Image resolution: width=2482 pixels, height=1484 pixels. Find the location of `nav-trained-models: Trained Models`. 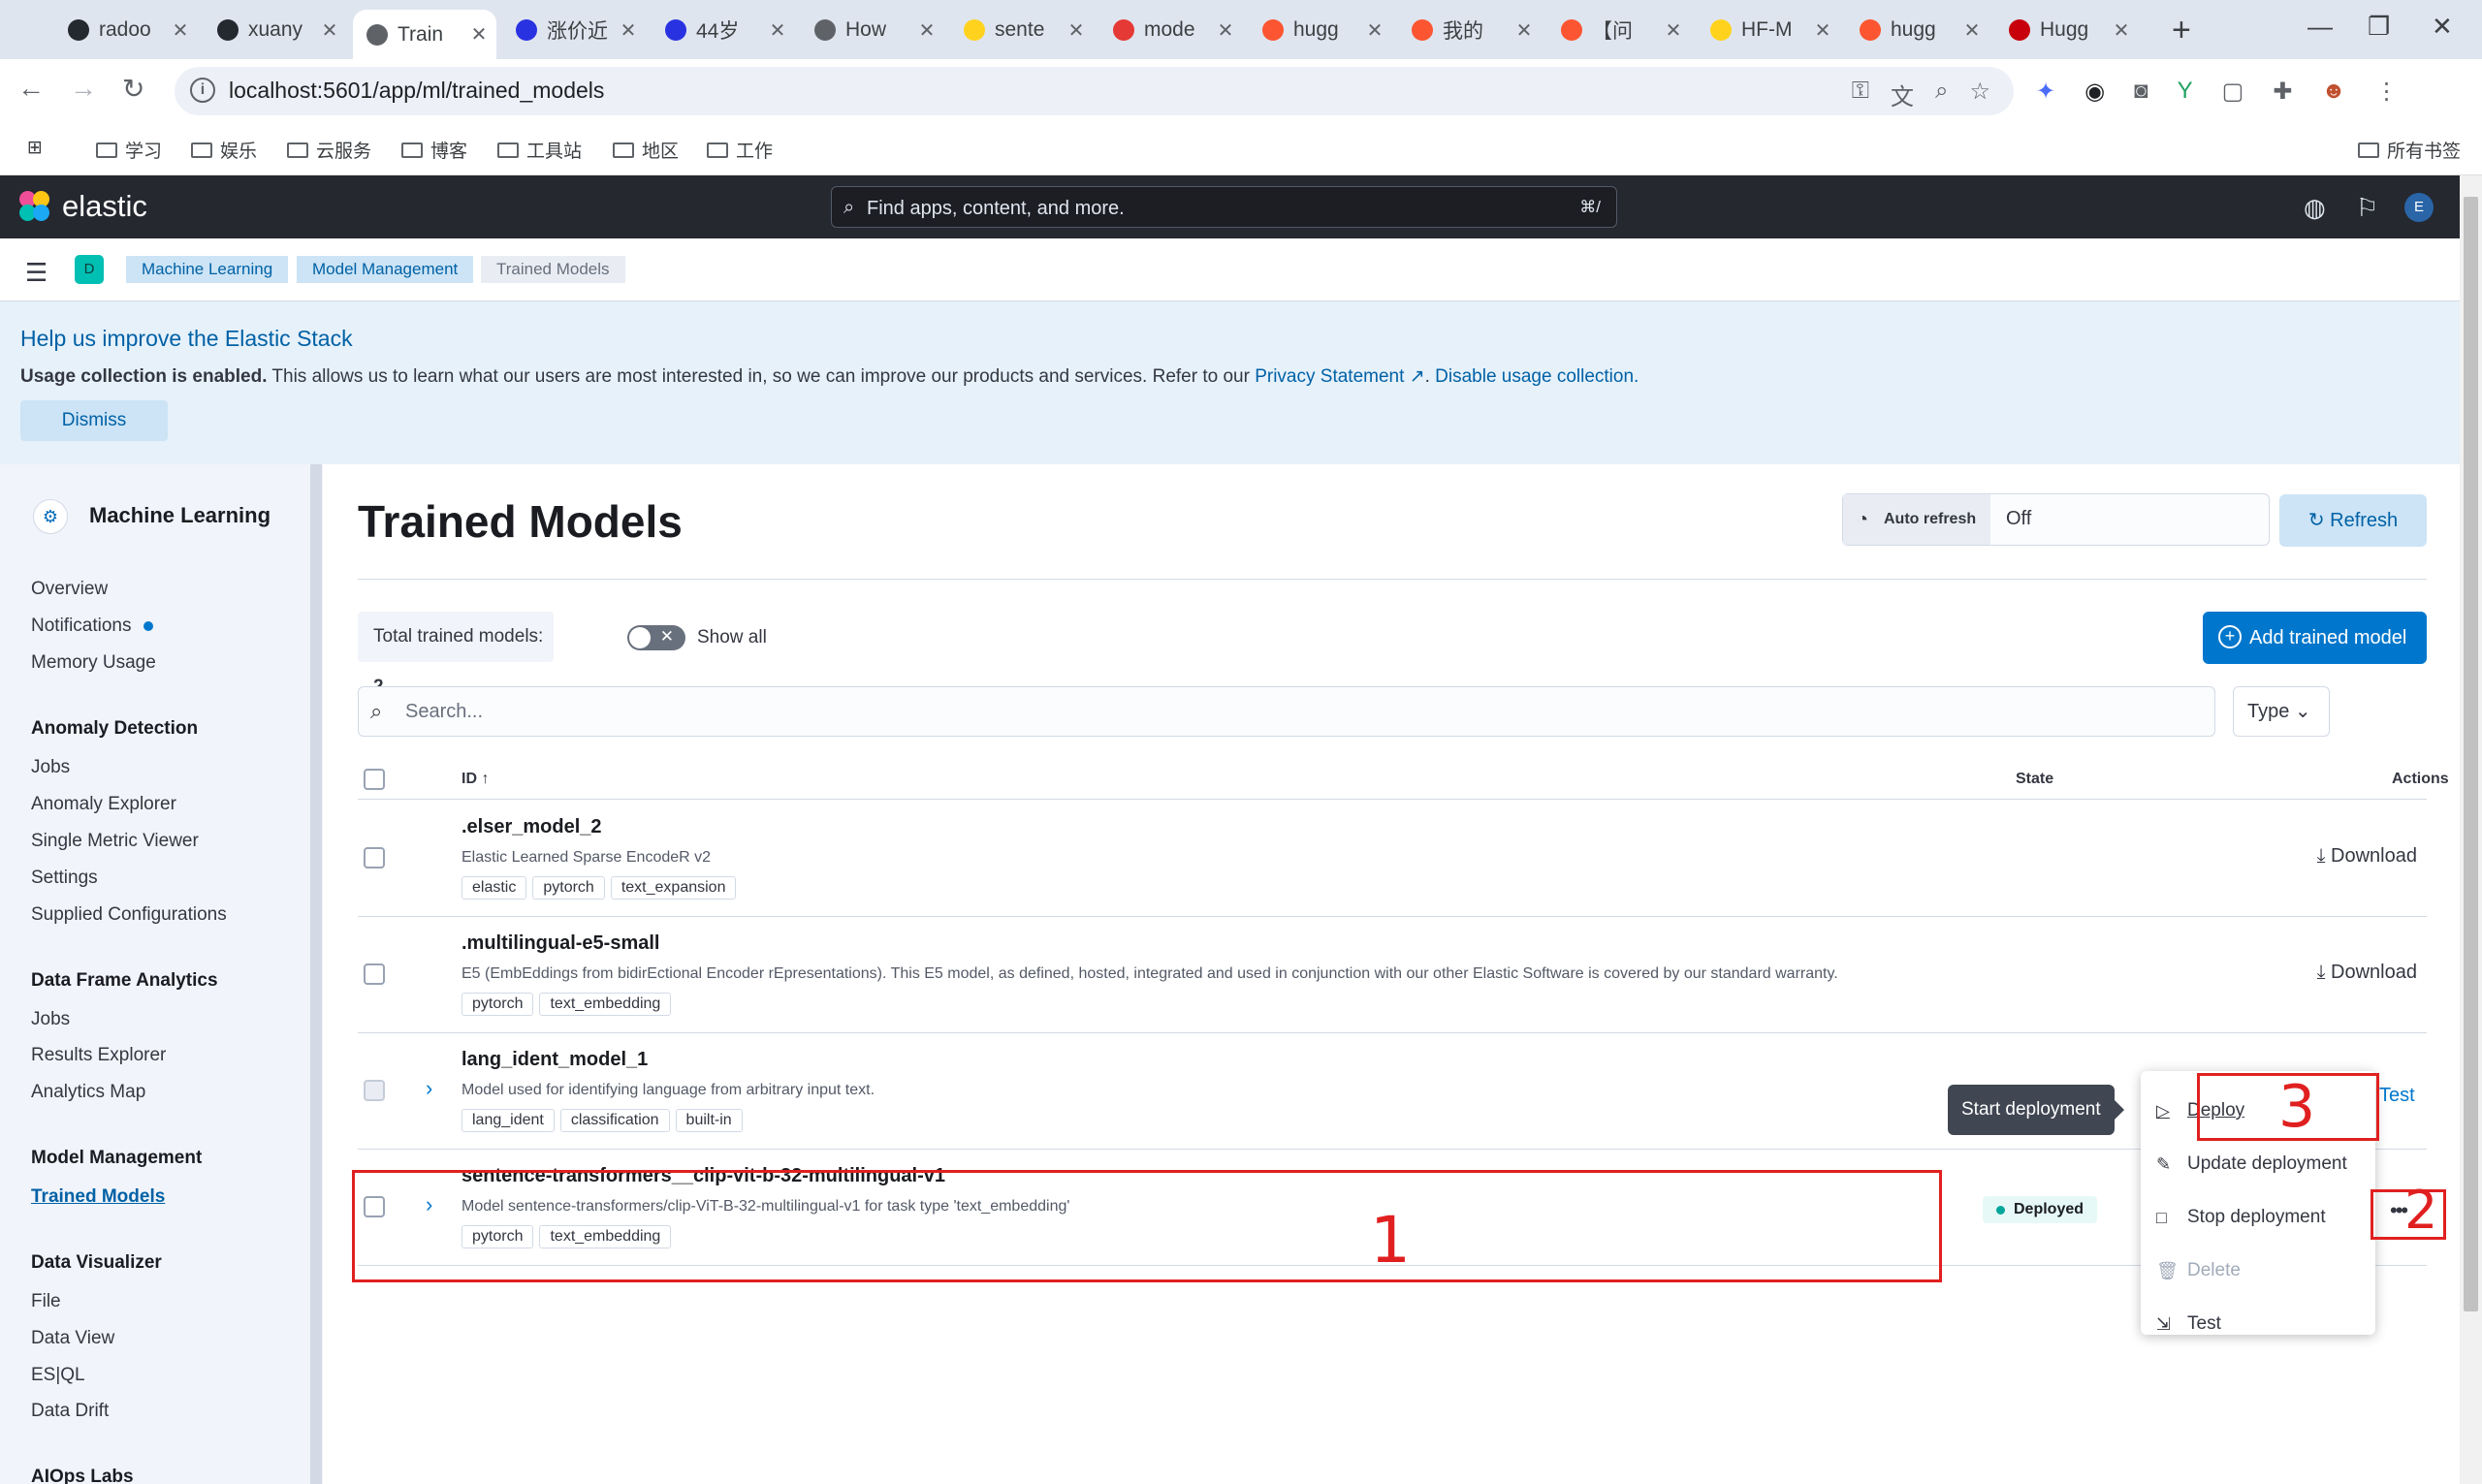

nav-trained-models: Trained Models is located at coordinates (98, 1197).